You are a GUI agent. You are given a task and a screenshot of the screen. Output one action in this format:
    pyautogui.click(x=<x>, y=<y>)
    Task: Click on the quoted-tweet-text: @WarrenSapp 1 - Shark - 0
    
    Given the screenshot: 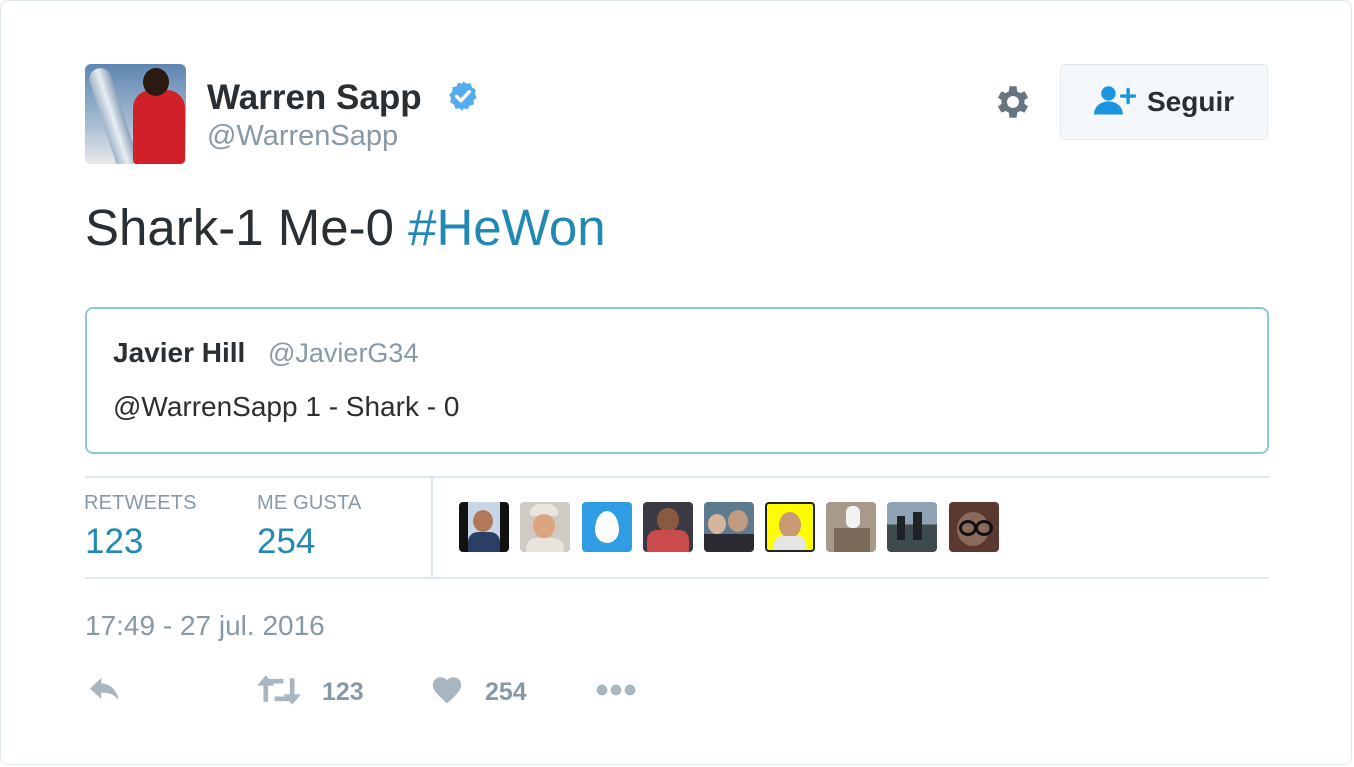 What is the action you would take?
    pyautogui.click(x=286, y=406)
    